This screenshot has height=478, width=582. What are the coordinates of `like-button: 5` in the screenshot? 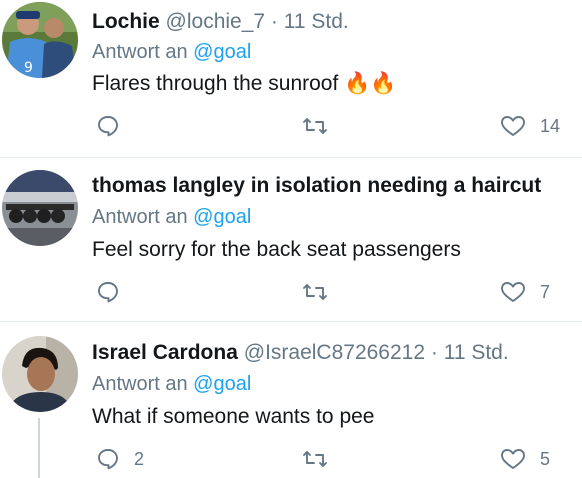 It's located at (525, 459).